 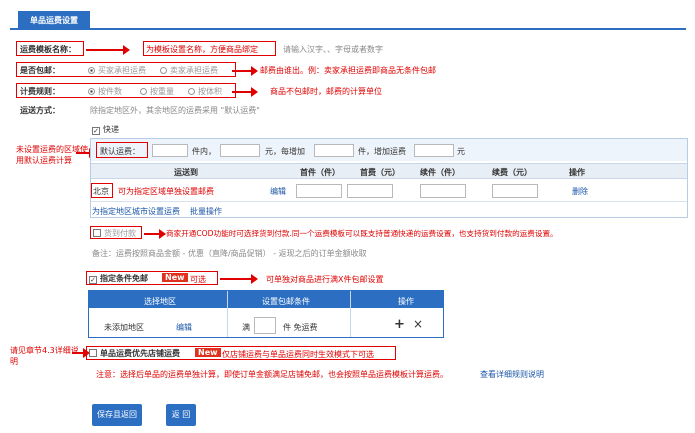 I want to click on extra-count-input, so click(x=443, y=191).